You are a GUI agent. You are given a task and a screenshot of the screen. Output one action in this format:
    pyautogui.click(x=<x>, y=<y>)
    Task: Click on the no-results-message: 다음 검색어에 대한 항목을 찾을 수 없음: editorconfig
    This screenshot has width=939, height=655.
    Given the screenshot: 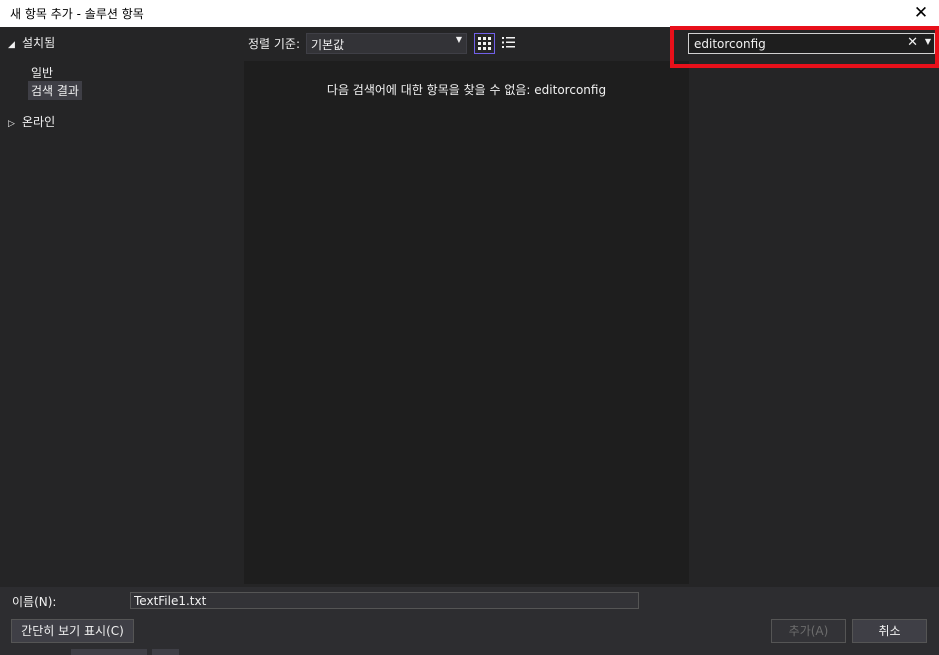 What is the action you would take?
    pyautogui.click(x=466, y=90)
    